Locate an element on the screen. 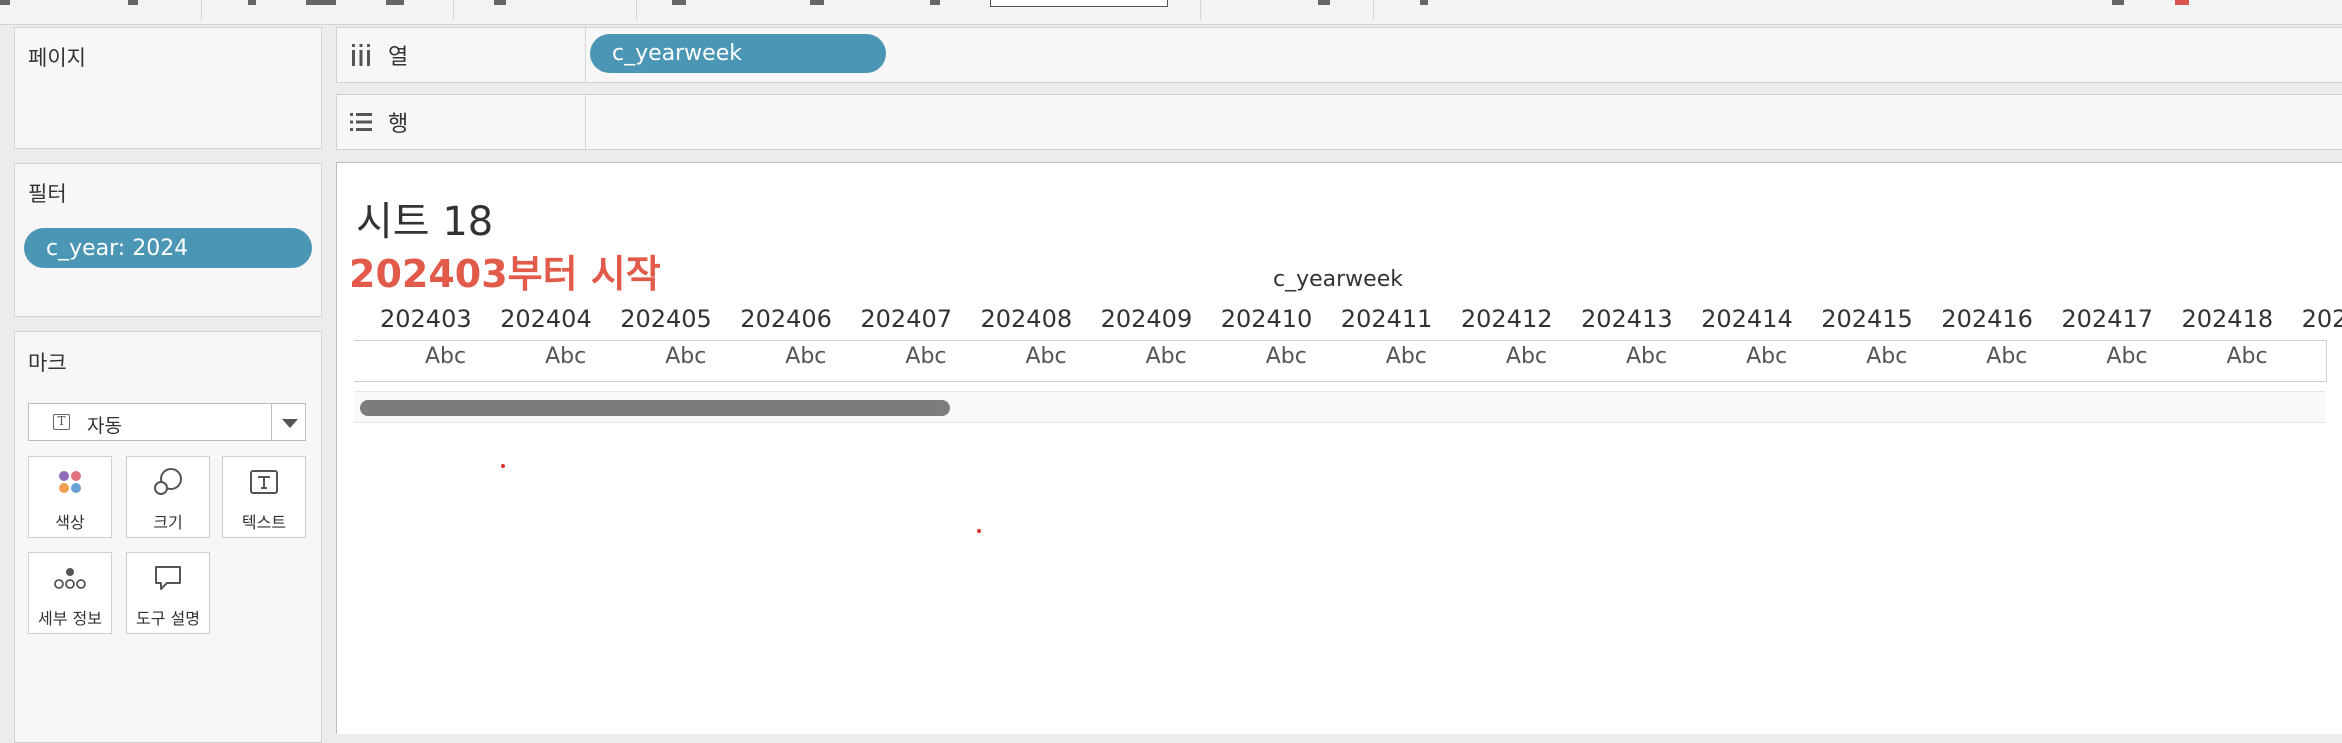 Image resolution: width=2342 pixels, height=743 pixels. column-header: 202404 is located at coordinates (546, 319).